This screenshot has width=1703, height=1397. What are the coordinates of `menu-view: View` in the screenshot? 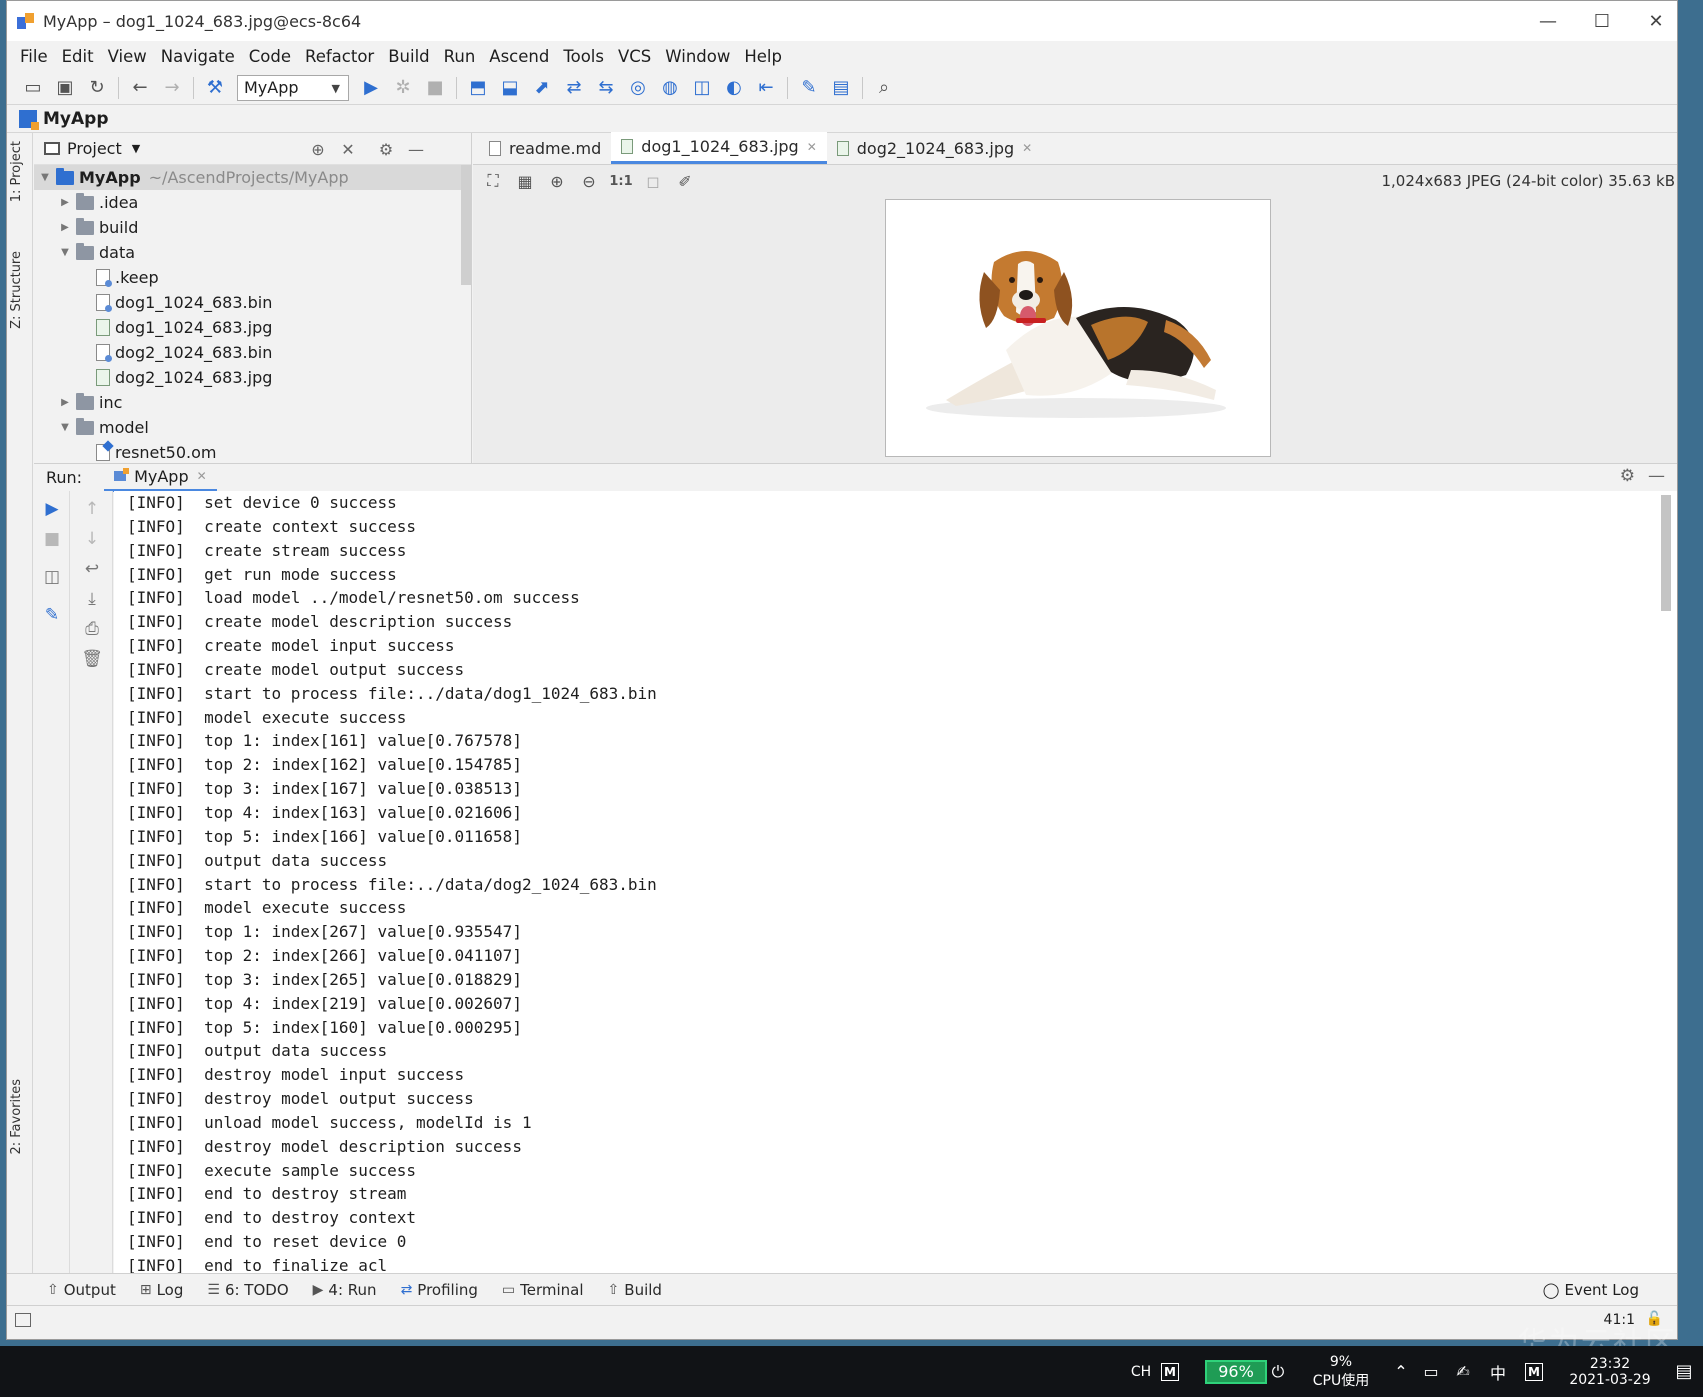 It's located at (127, 56).